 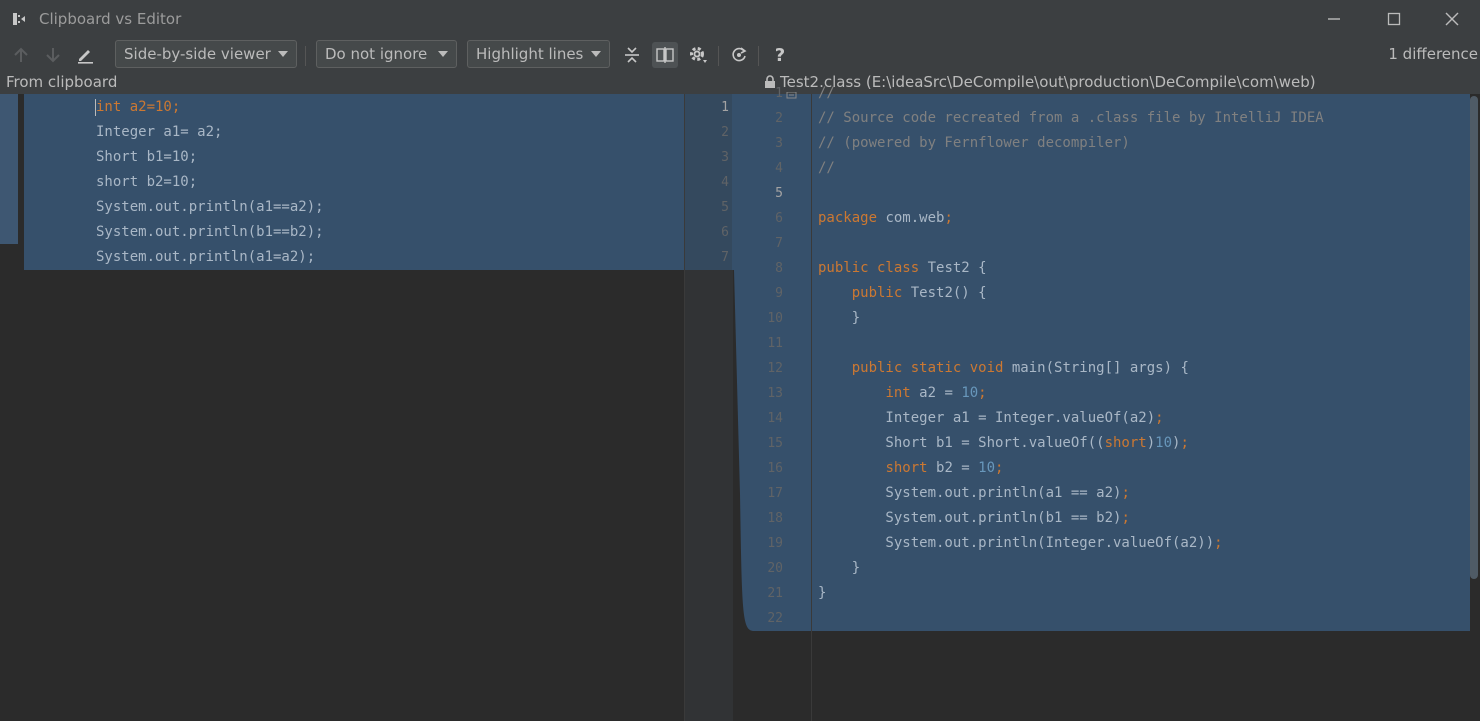 I want to click on previous-difference-button, so click(x=21, y=55).